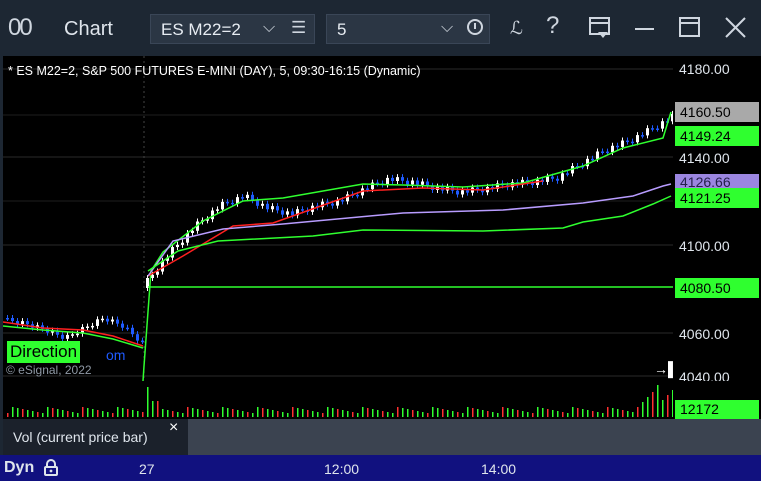 The width and height of the screenshot is (761, 481). Describe the element at coordinates (717, 288) in the screenshot. I see `level-badge: 4080.50` at that location.